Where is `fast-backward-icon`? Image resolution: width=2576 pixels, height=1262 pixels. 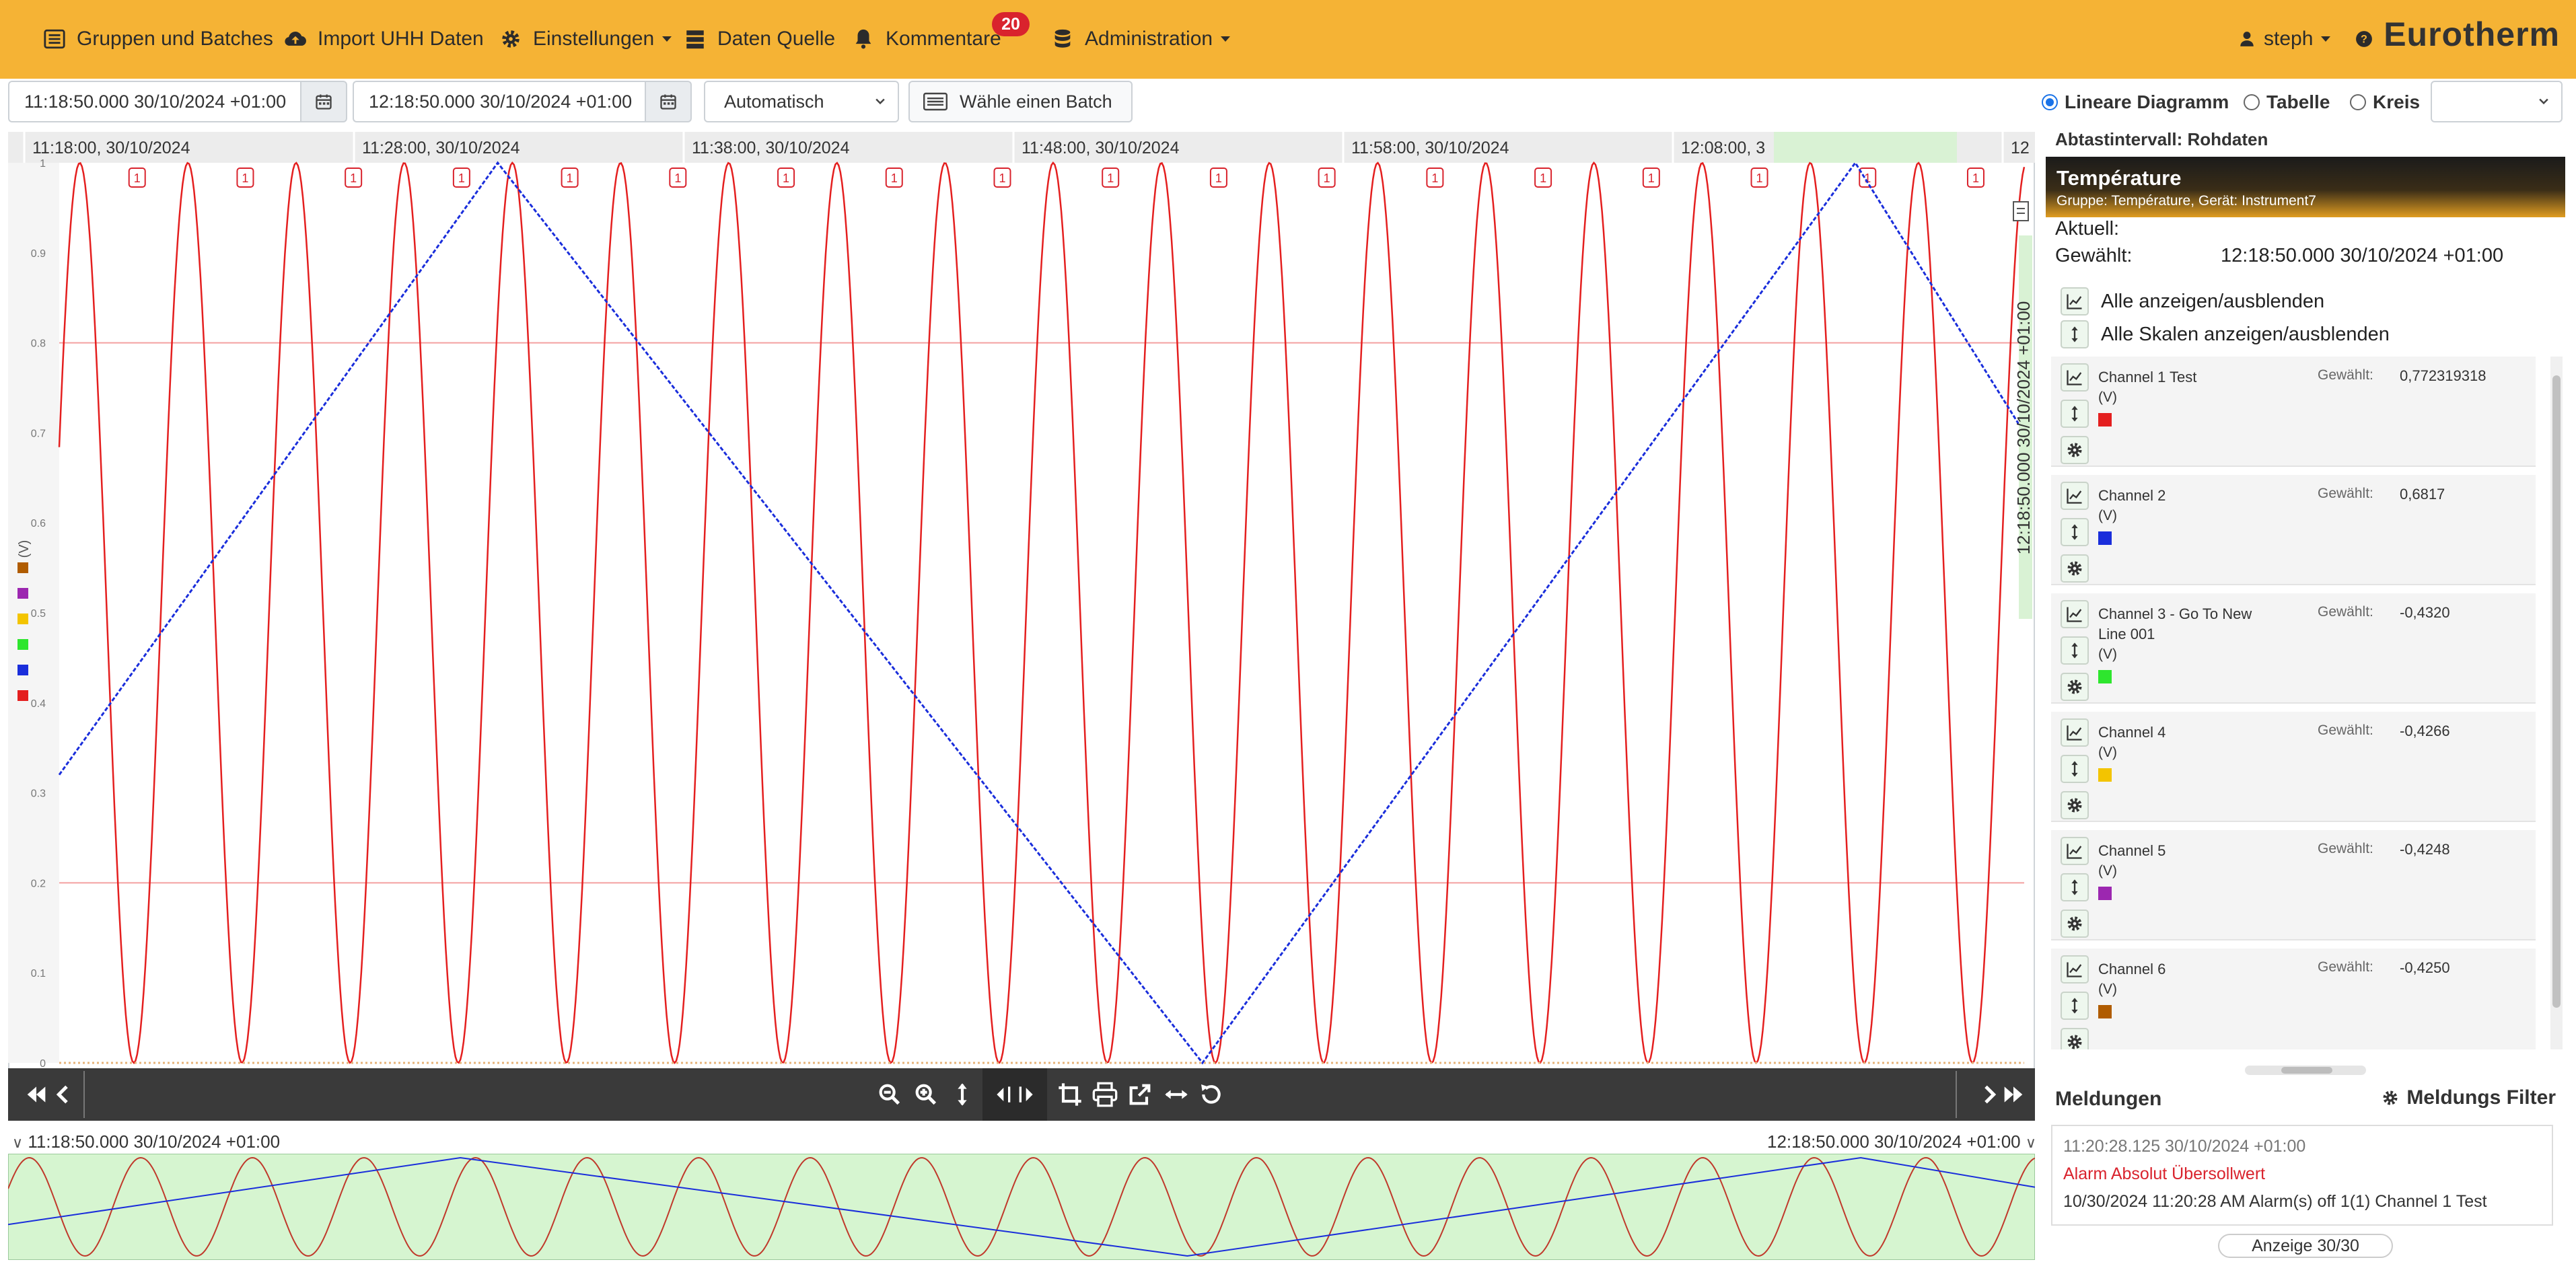
fast-backward-icon is located at coordinates (36, 1094).